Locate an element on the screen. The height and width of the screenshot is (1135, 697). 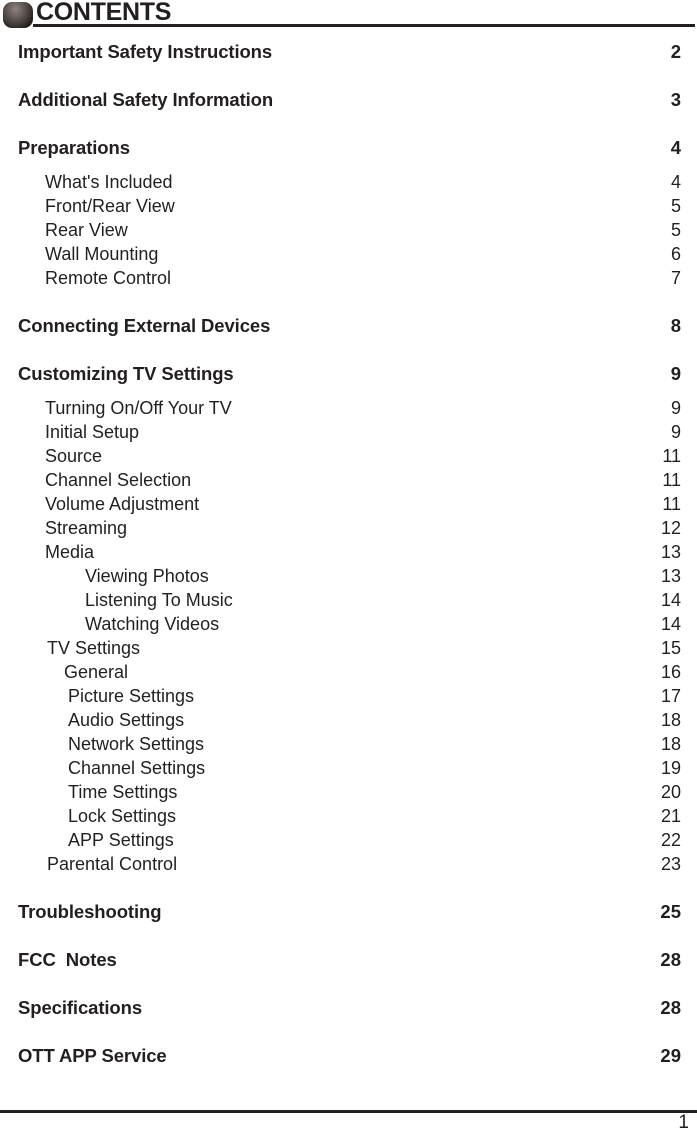
toc-entry-label: TV Settings is located at coordinates (94, 648).